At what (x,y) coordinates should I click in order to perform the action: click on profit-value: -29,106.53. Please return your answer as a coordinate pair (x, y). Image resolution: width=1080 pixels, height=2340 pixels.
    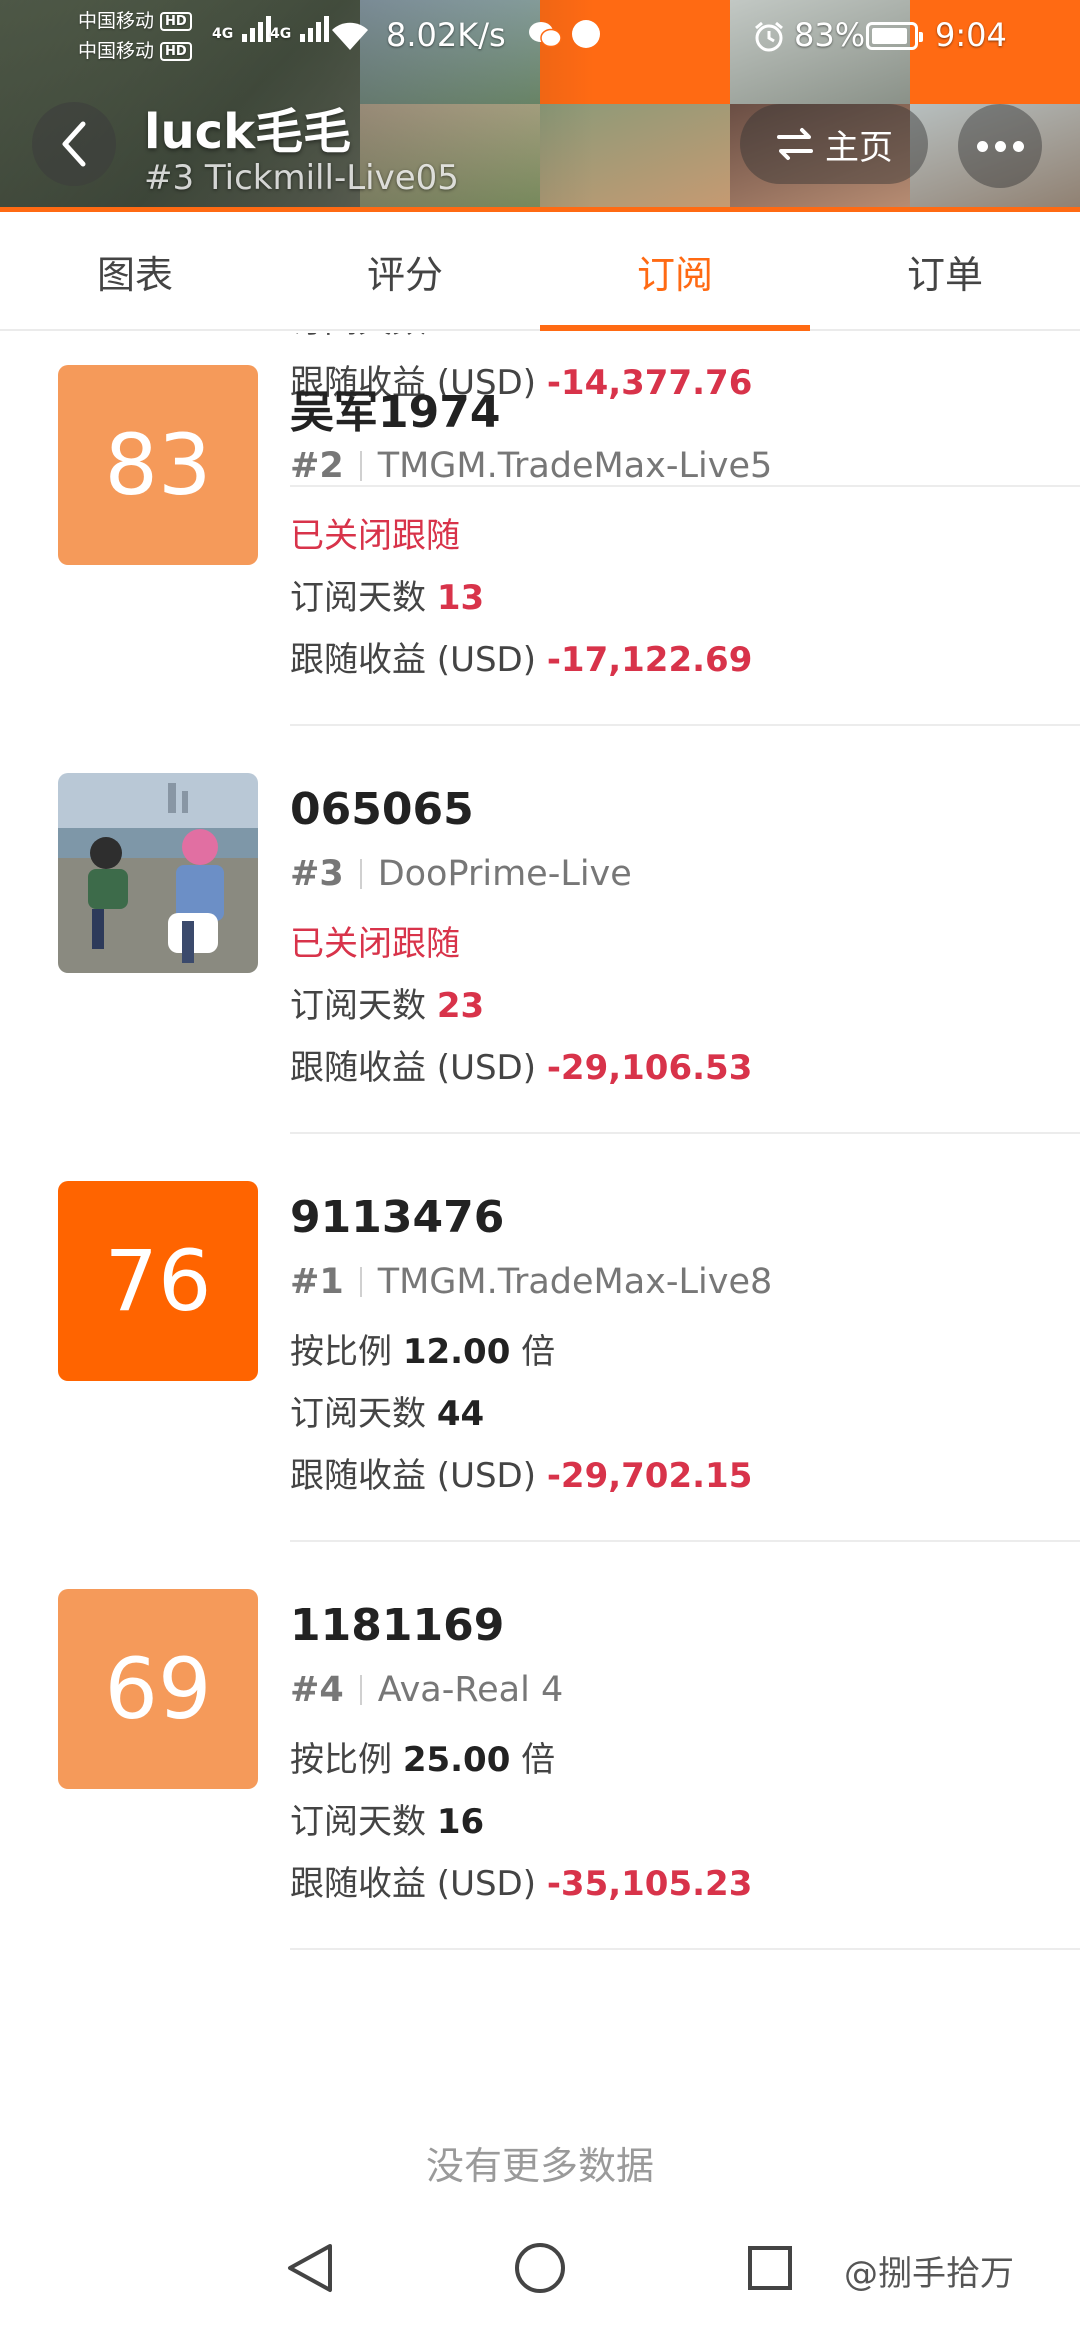
    Looking at the image, I should click on (649, 1068).